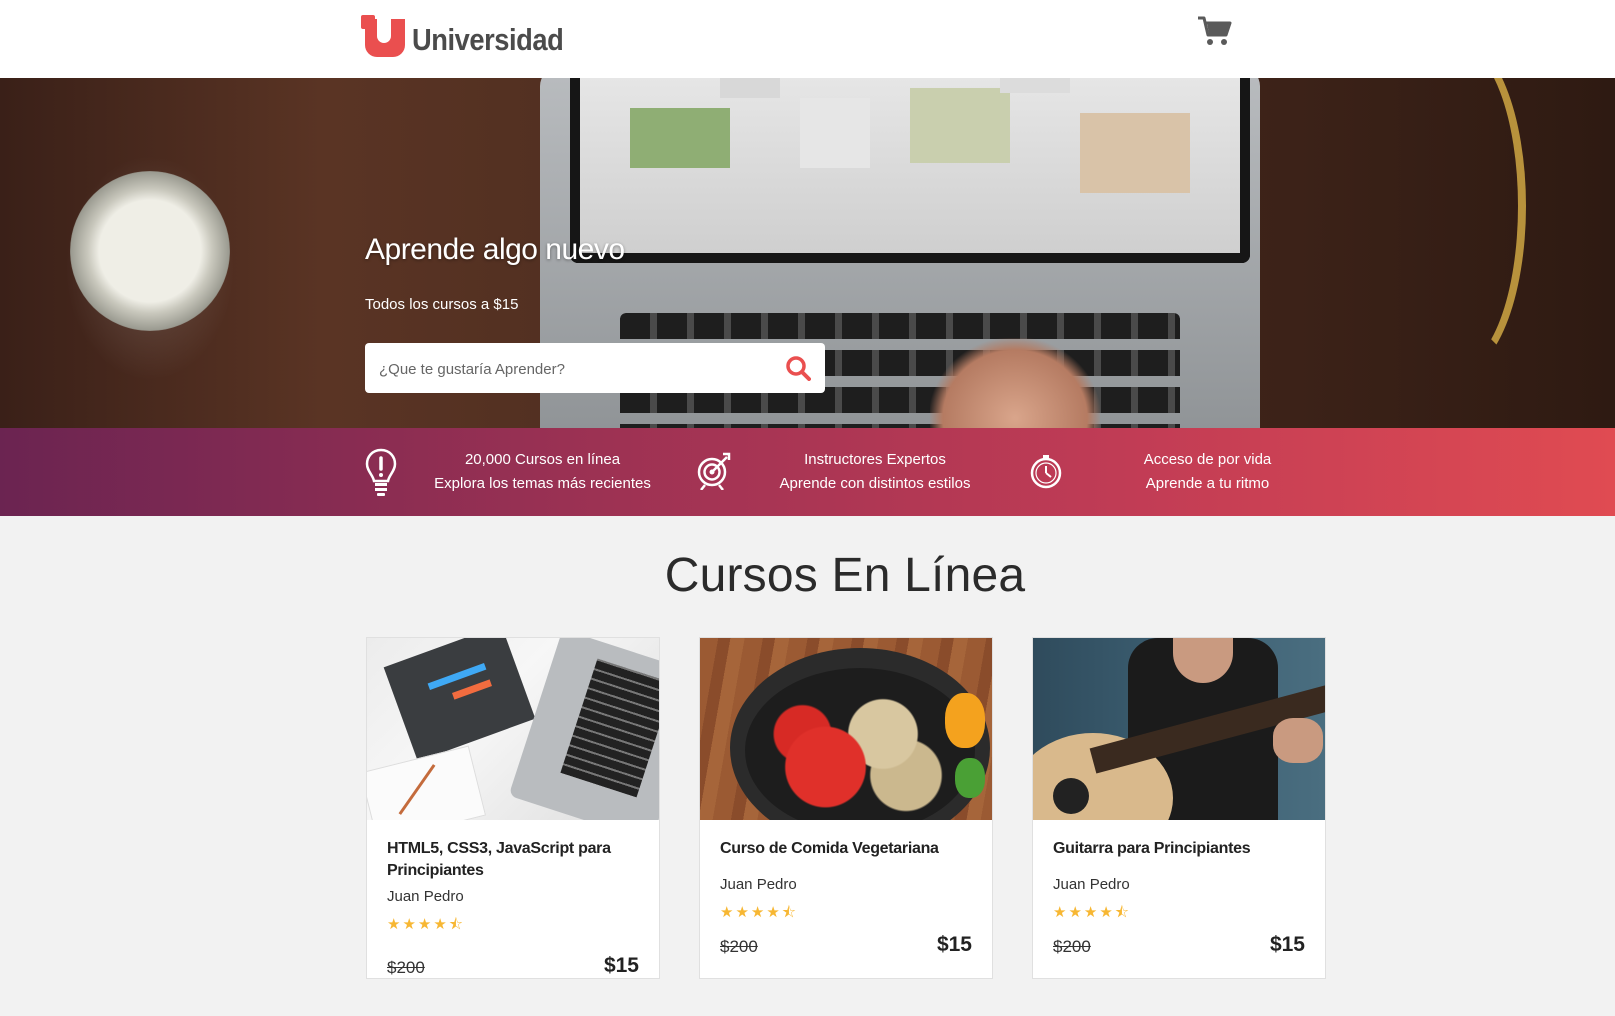  I want to click on feature-text: Aprende con distintos estilos, so click(875, 483).